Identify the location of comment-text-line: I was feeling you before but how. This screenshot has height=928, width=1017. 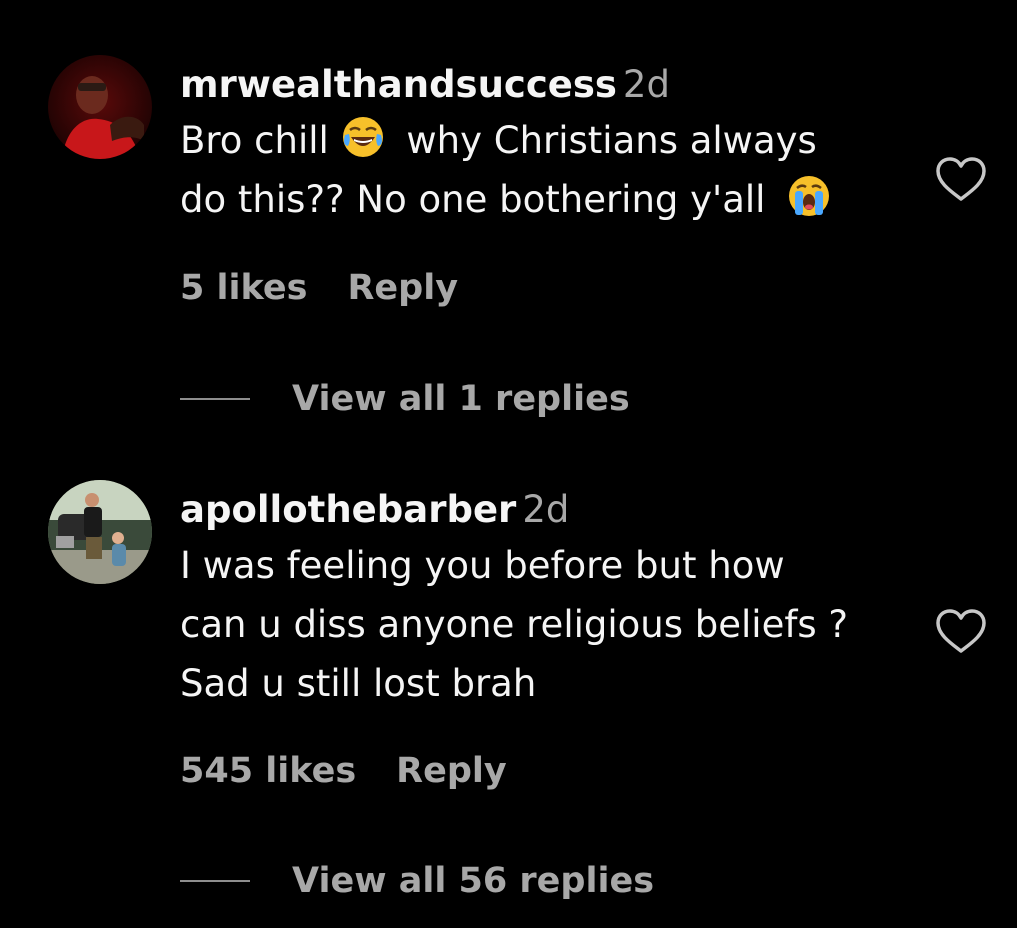
(482, 565).